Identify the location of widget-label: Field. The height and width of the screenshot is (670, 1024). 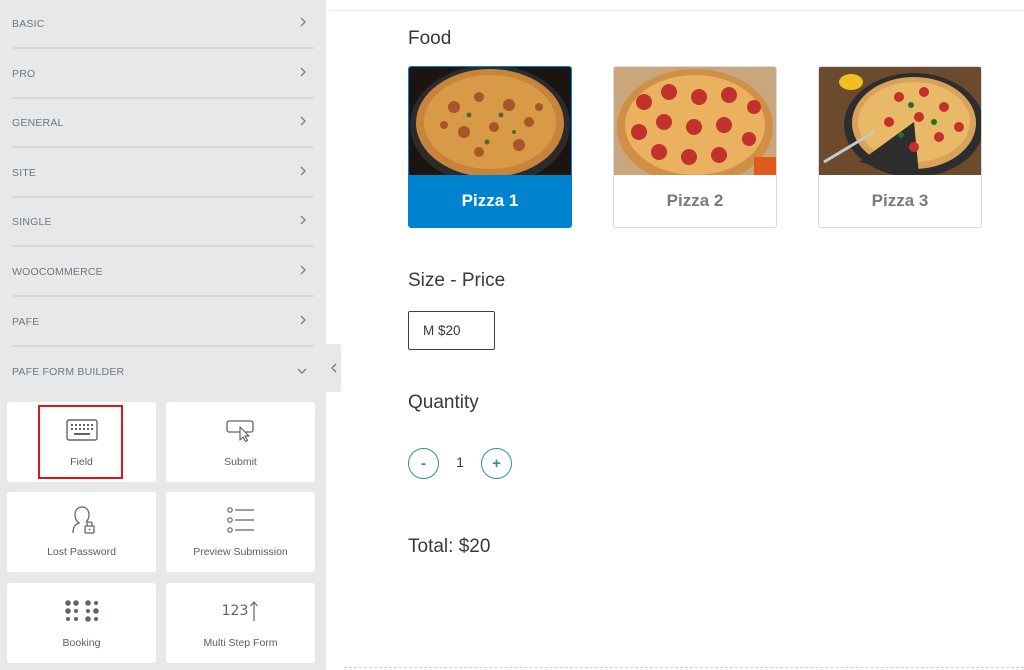
(81, 462).